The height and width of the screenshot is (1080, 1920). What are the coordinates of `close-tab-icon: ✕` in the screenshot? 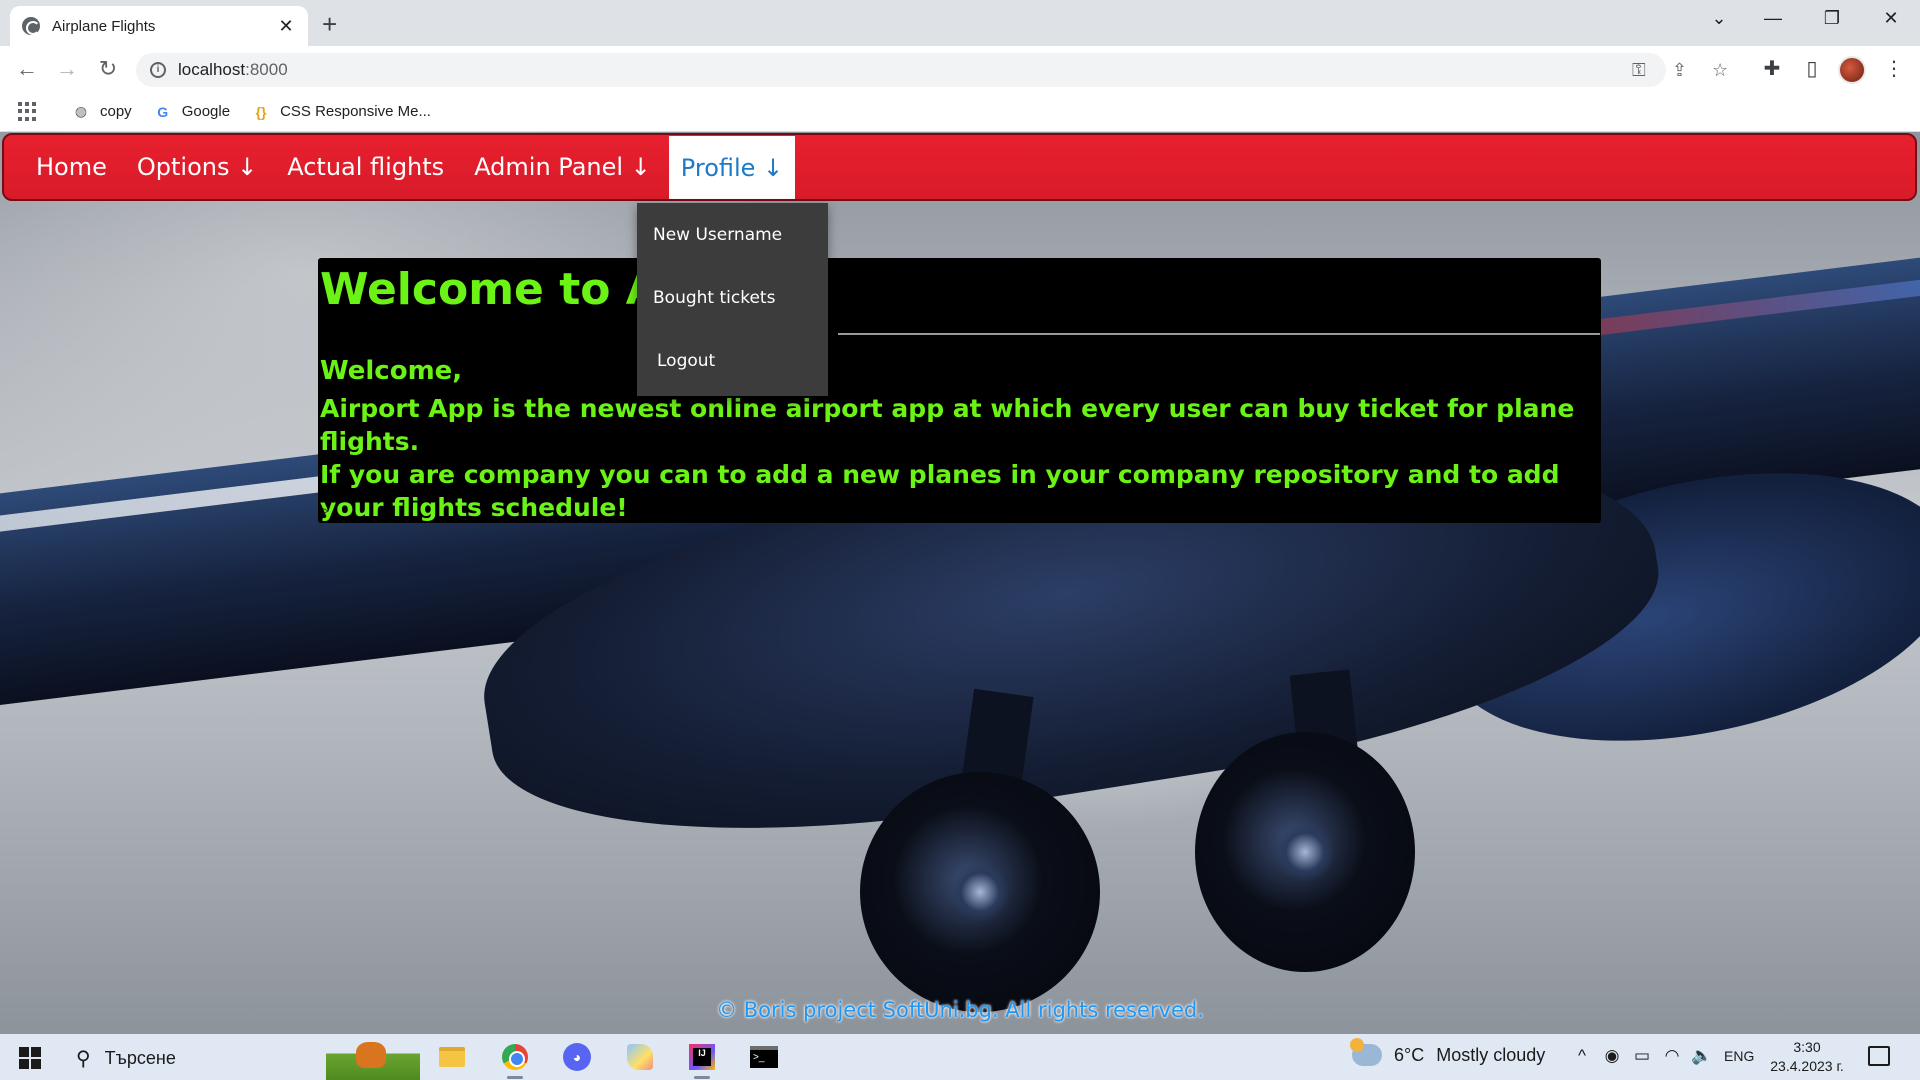 It's located at (286, 26).